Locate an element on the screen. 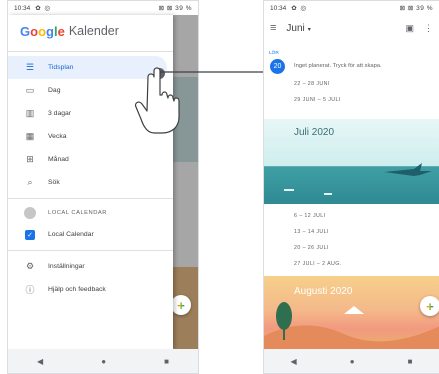 The width and height of the screenshot is (439, 374). section-label: LOCAL CALENDAR is located at coordinates (77, 213).